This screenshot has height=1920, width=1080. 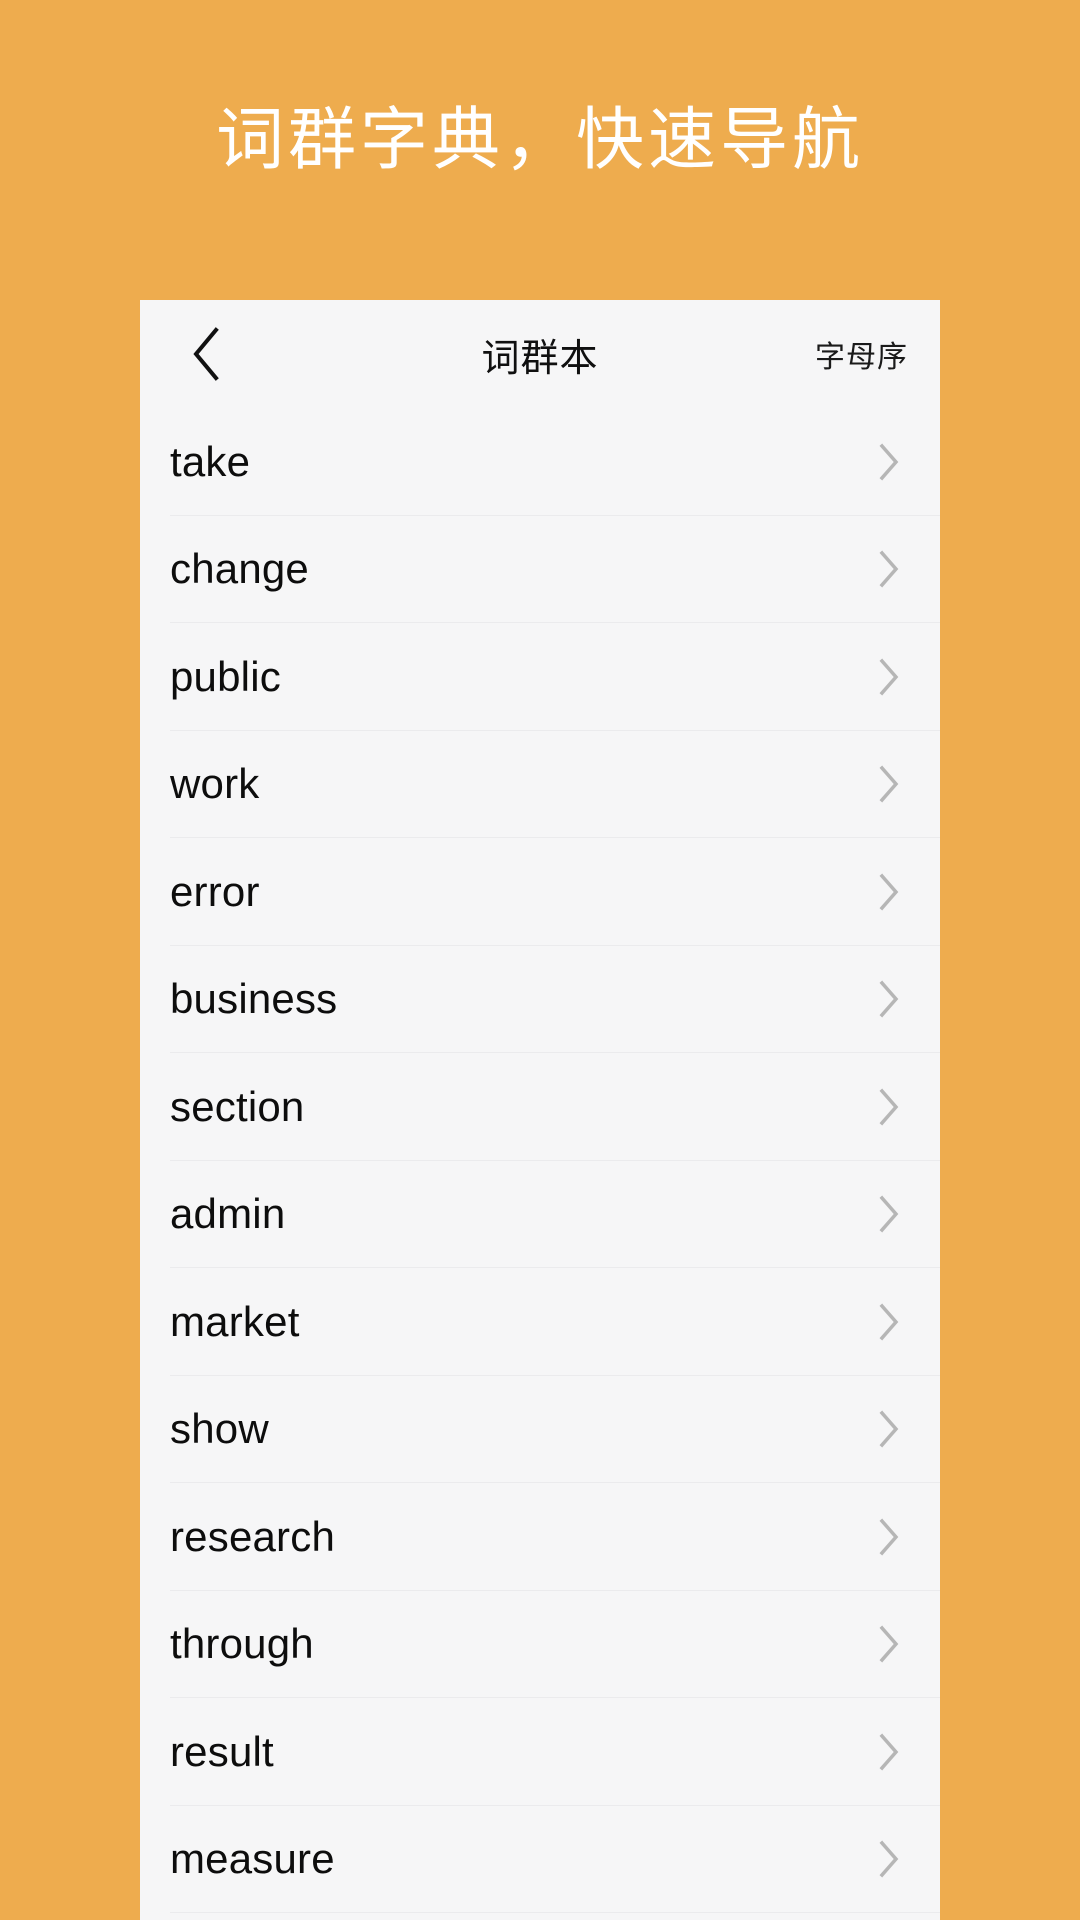 I want to click on nav-bar: 词群本 字母序, so click(x=540, y=354).